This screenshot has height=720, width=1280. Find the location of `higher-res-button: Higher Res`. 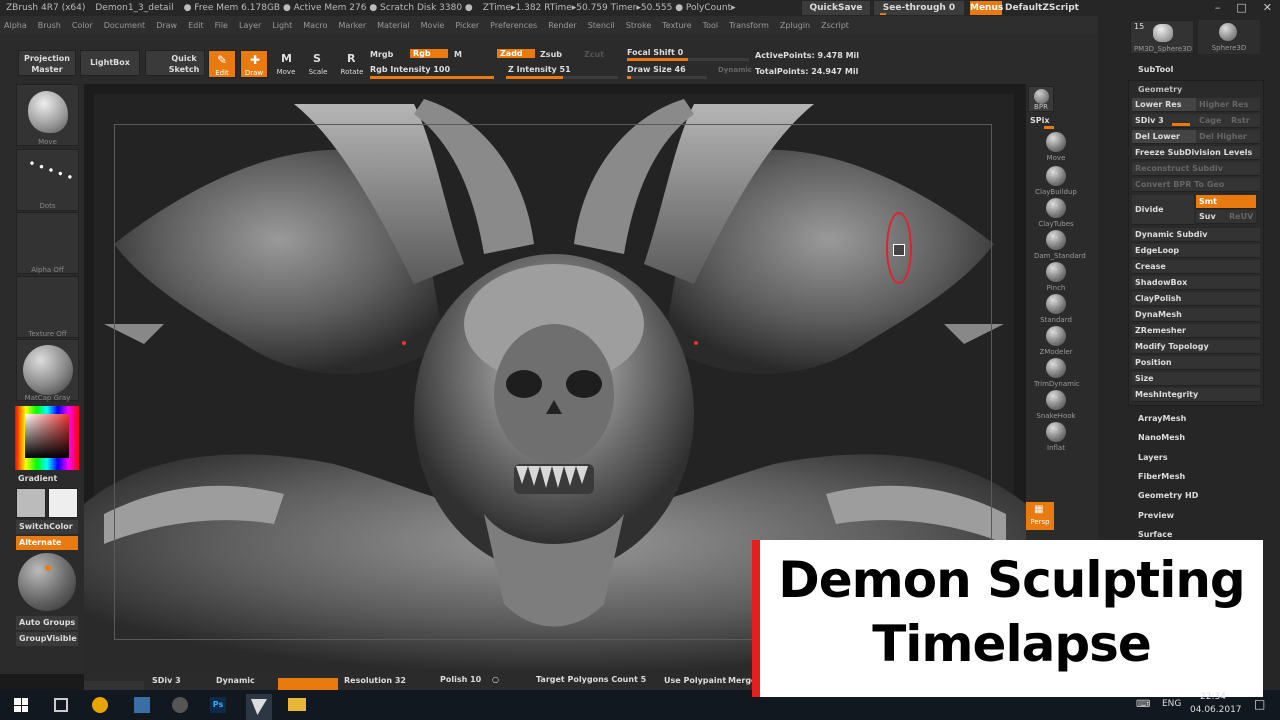

higher-res-button: Higher Res is located at coordinates (1228, 105).